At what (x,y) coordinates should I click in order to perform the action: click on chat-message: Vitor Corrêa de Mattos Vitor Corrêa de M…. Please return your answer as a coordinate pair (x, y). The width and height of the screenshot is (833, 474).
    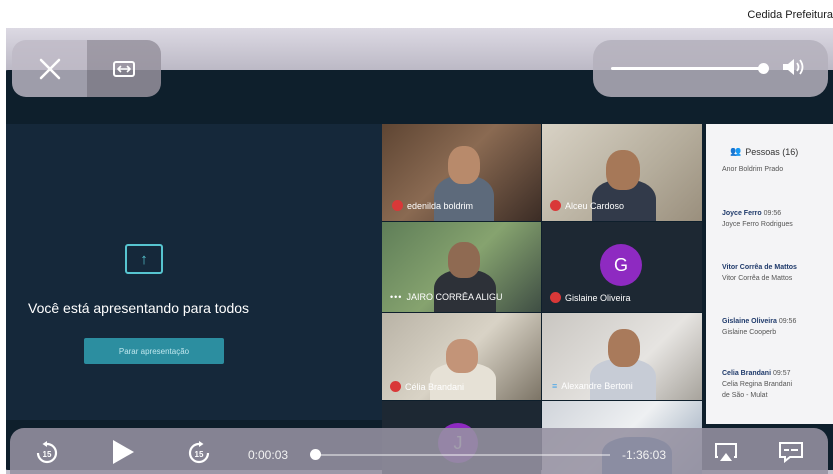
    Looking at the image, I should click on (759, 273).